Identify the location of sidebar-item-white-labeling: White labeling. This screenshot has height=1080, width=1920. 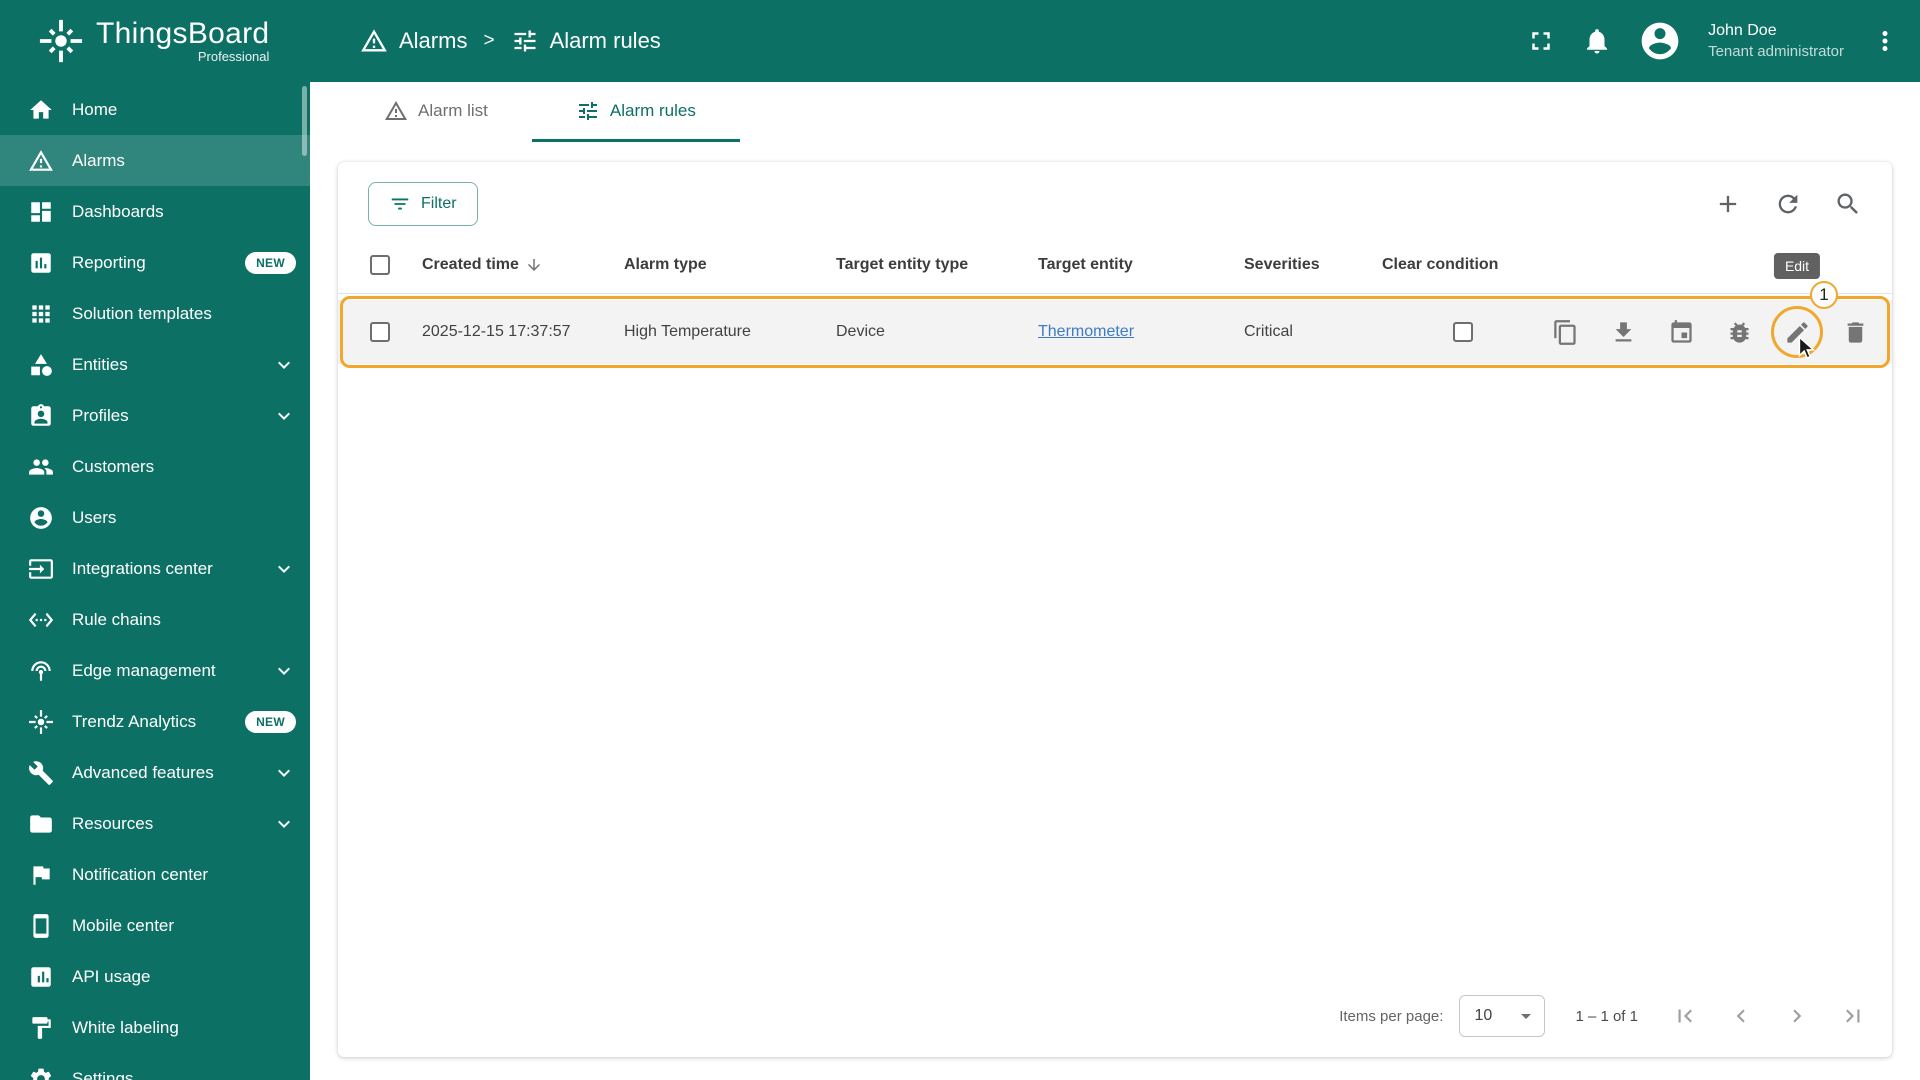
(155, 1027).